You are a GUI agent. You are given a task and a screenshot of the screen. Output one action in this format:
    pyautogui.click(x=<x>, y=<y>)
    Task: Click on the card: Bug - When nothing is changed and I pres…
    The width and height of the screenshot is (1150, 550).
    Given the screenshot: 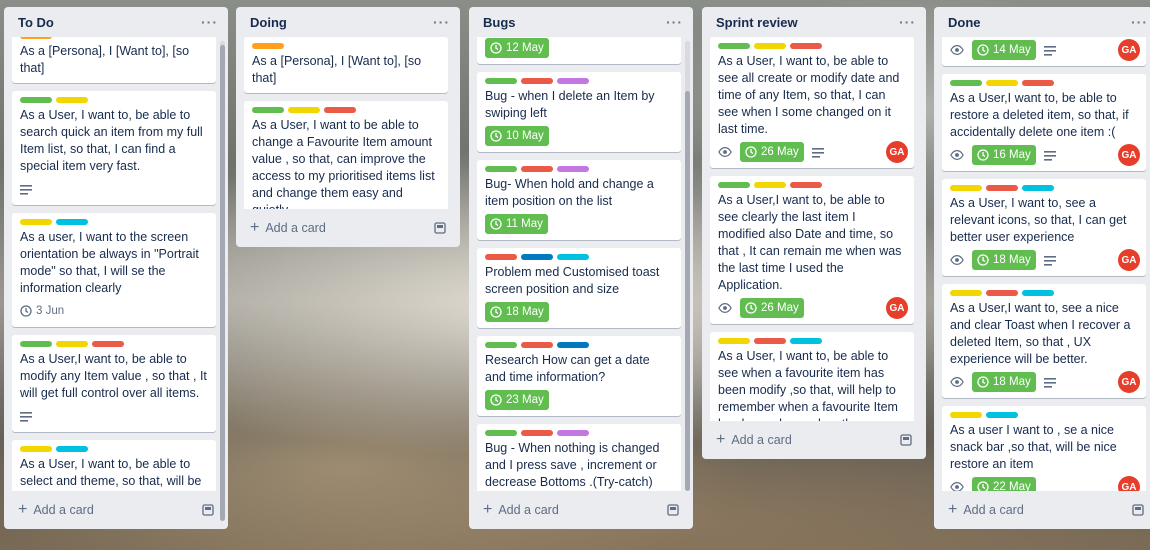 What is the action you would take?
    pyautogui.click(x=579, y=457)
    